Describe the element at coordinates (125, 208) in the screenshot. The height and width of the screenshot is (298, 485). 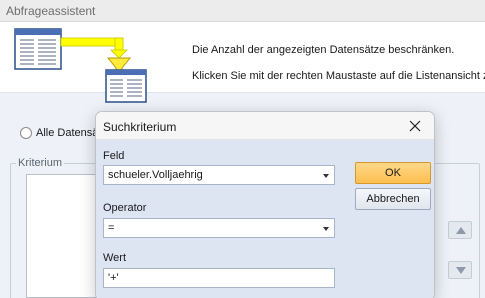
I see `operator-label: Operator` at that location.